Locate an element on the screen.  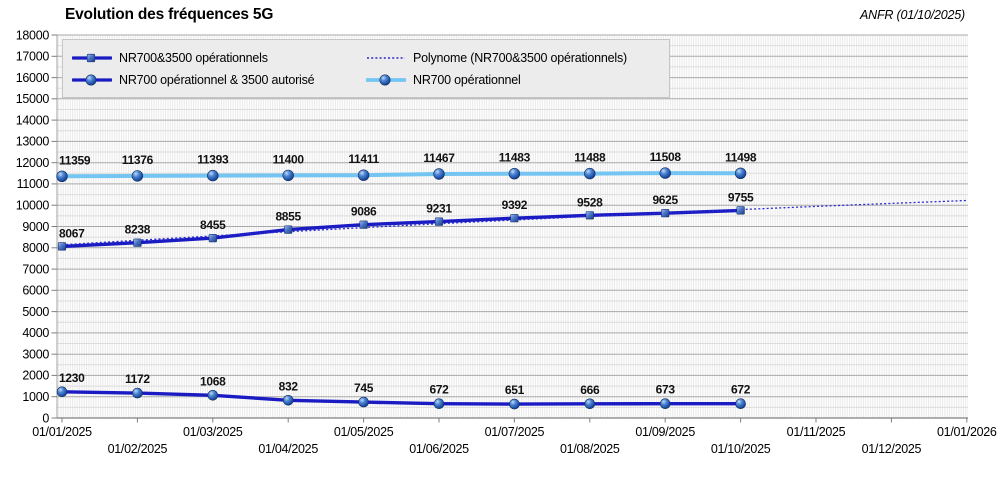
svg-text: 01/01/2025 is located at coordinates (62, 432).